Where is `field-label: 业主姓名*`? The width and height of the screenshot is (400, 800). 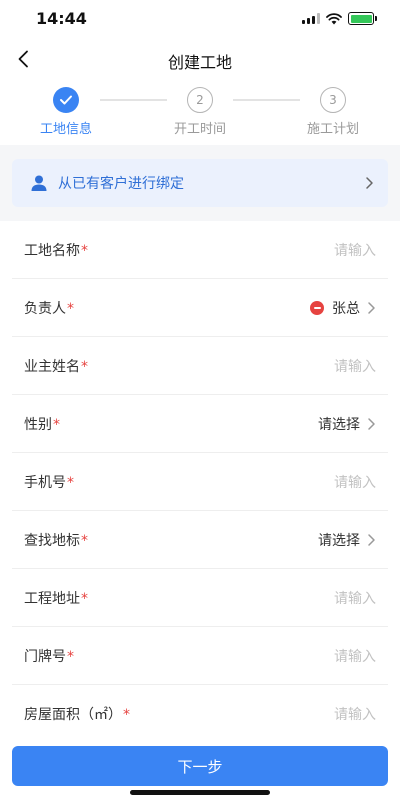
field-label: 业主姓名* is located at coordinates (56, 366).